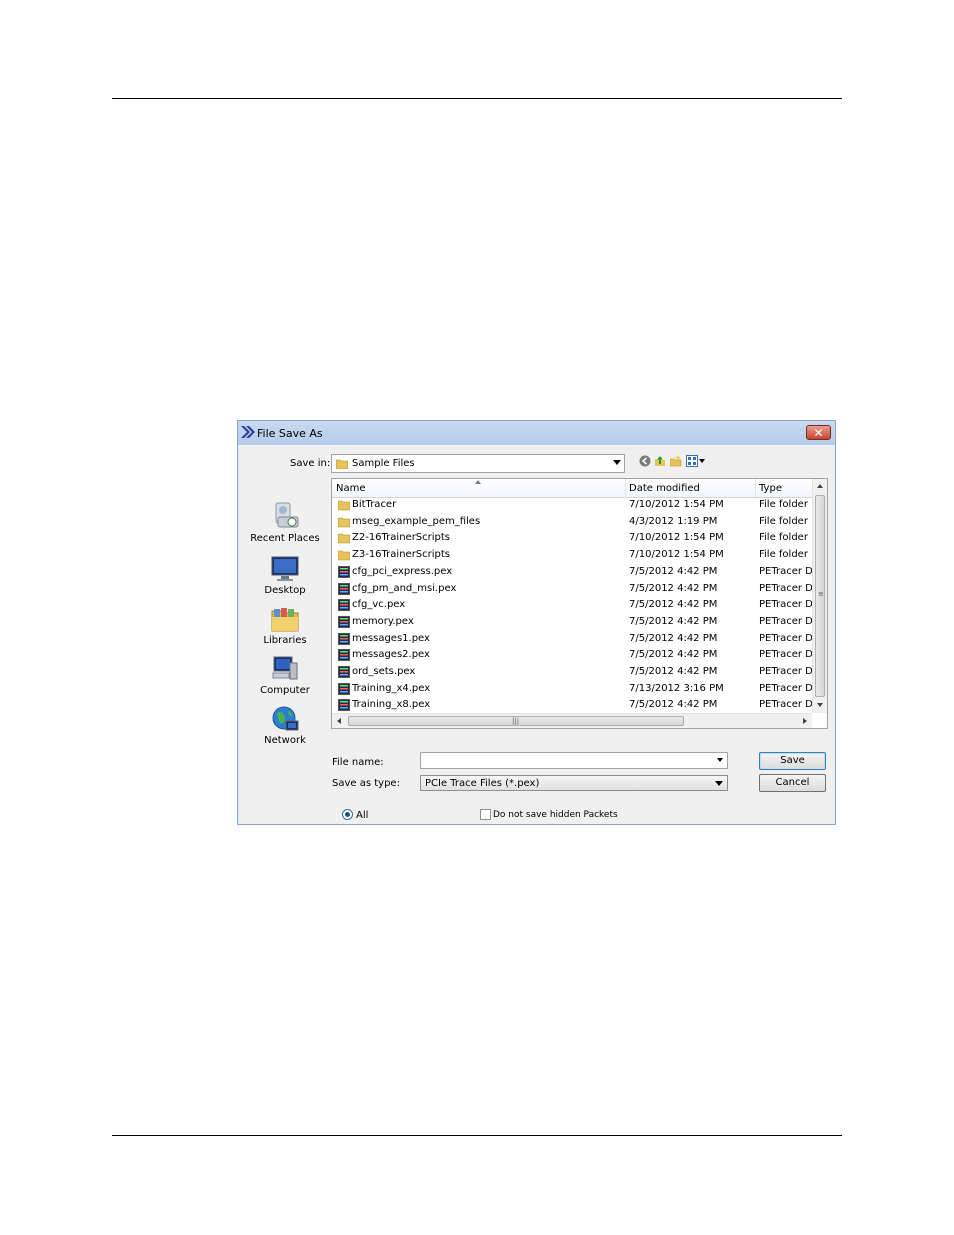  Describe the element at coordinates (285, 538) in the screenshot. I see `place-label: Recent Places` at that location.